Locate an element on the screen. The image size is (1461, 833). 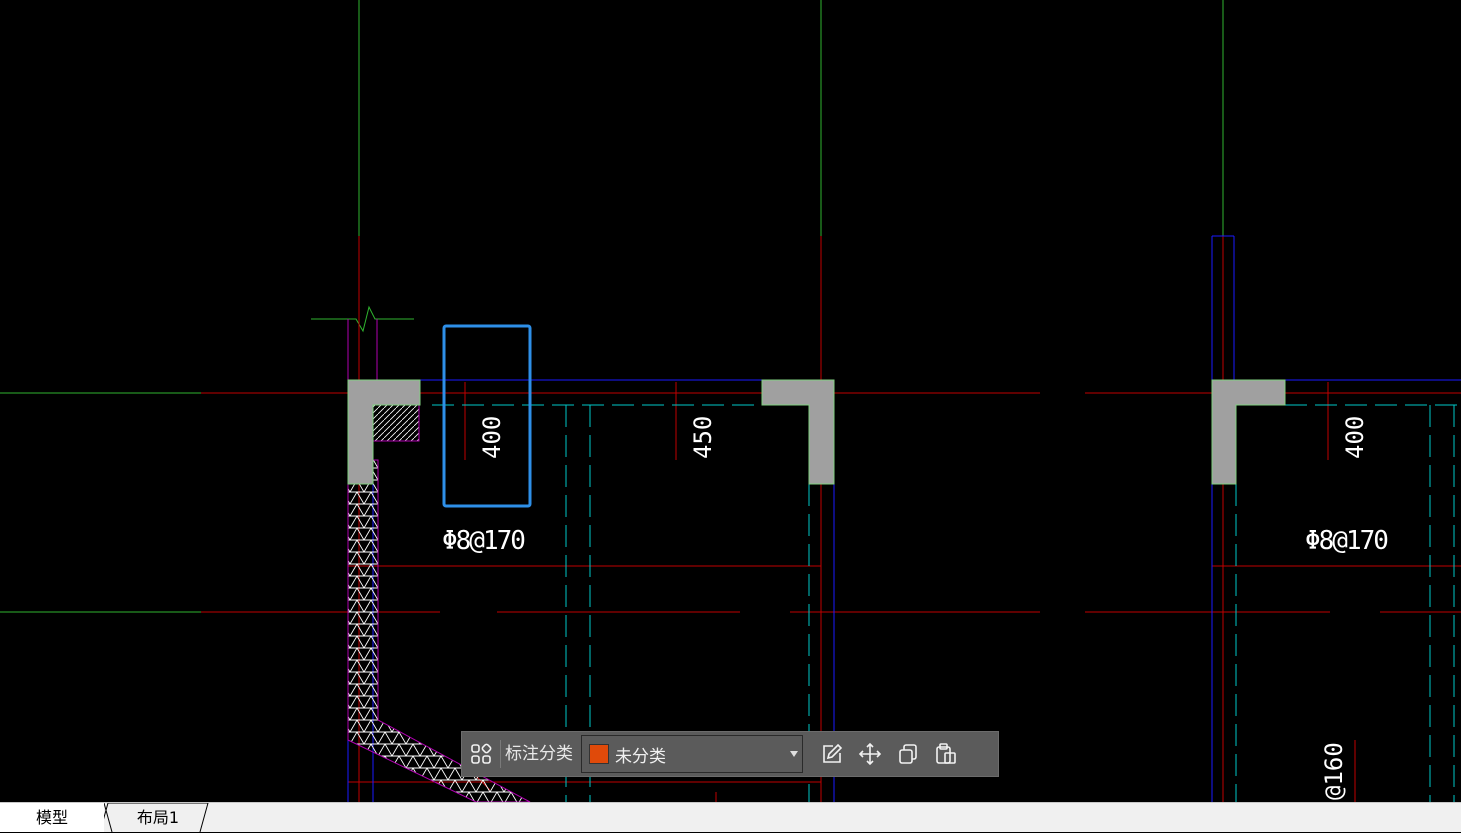
category-color-swatch is located at coordinates (599, 754).